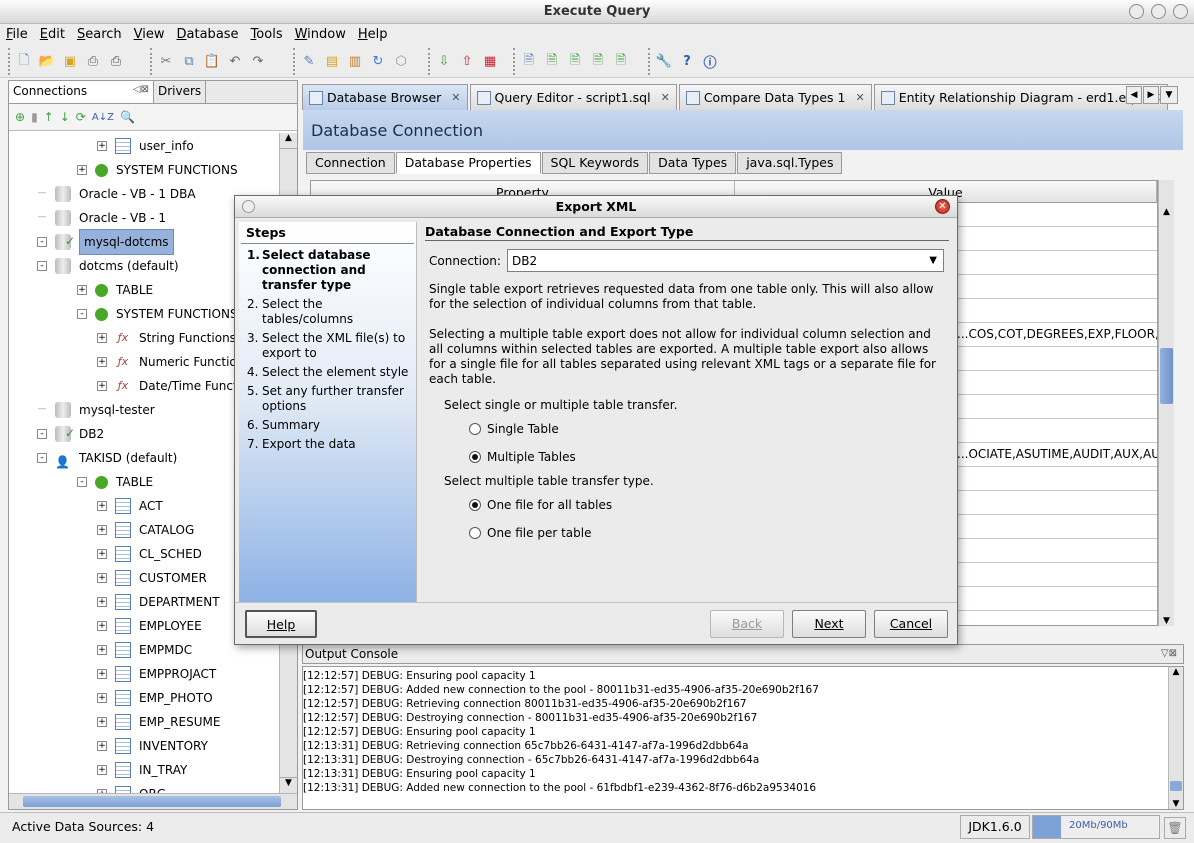  I want to click on refresh-icon: ↻, so click(378, 62).